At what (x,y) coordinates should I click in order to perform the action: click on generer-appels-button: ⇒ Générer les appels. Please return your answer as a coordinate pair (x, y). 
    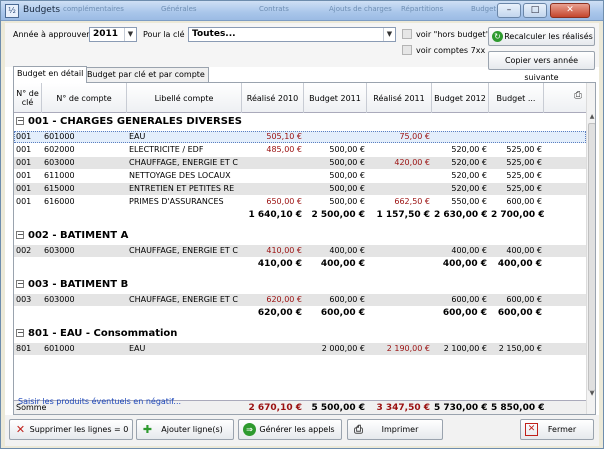
    Looking at the image, I should click on (290, 429).